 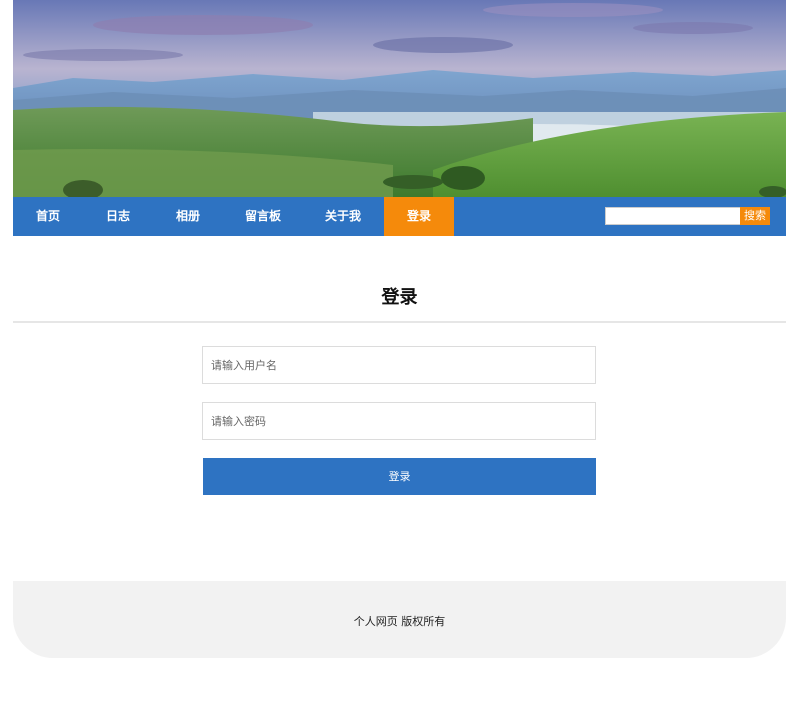 What do you see at coordinates (188, 216) in the screenshot?
I see `nav-item-album: 相册` at bounding box center [188, 216].